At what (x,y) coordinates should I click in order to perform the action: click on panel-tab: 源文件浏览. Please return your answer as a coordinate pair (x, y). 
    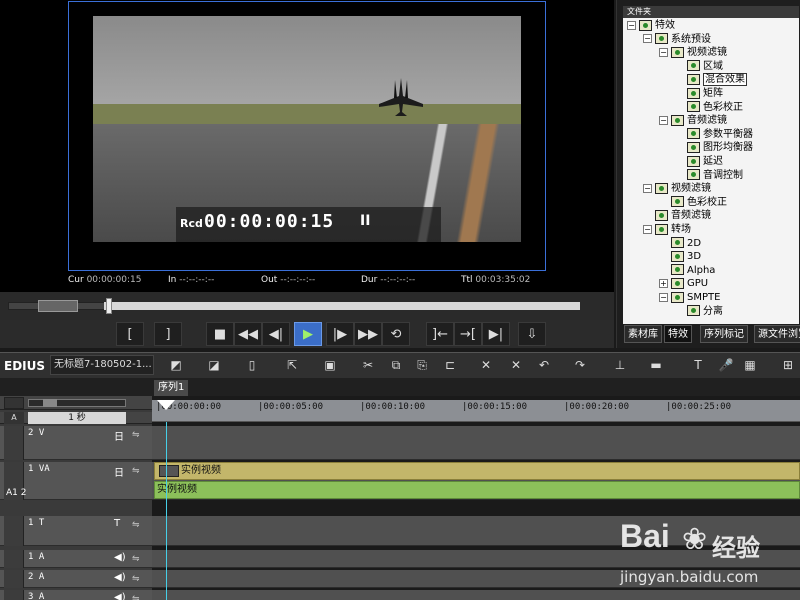
    Looking at the image, I should click on (777, 334).